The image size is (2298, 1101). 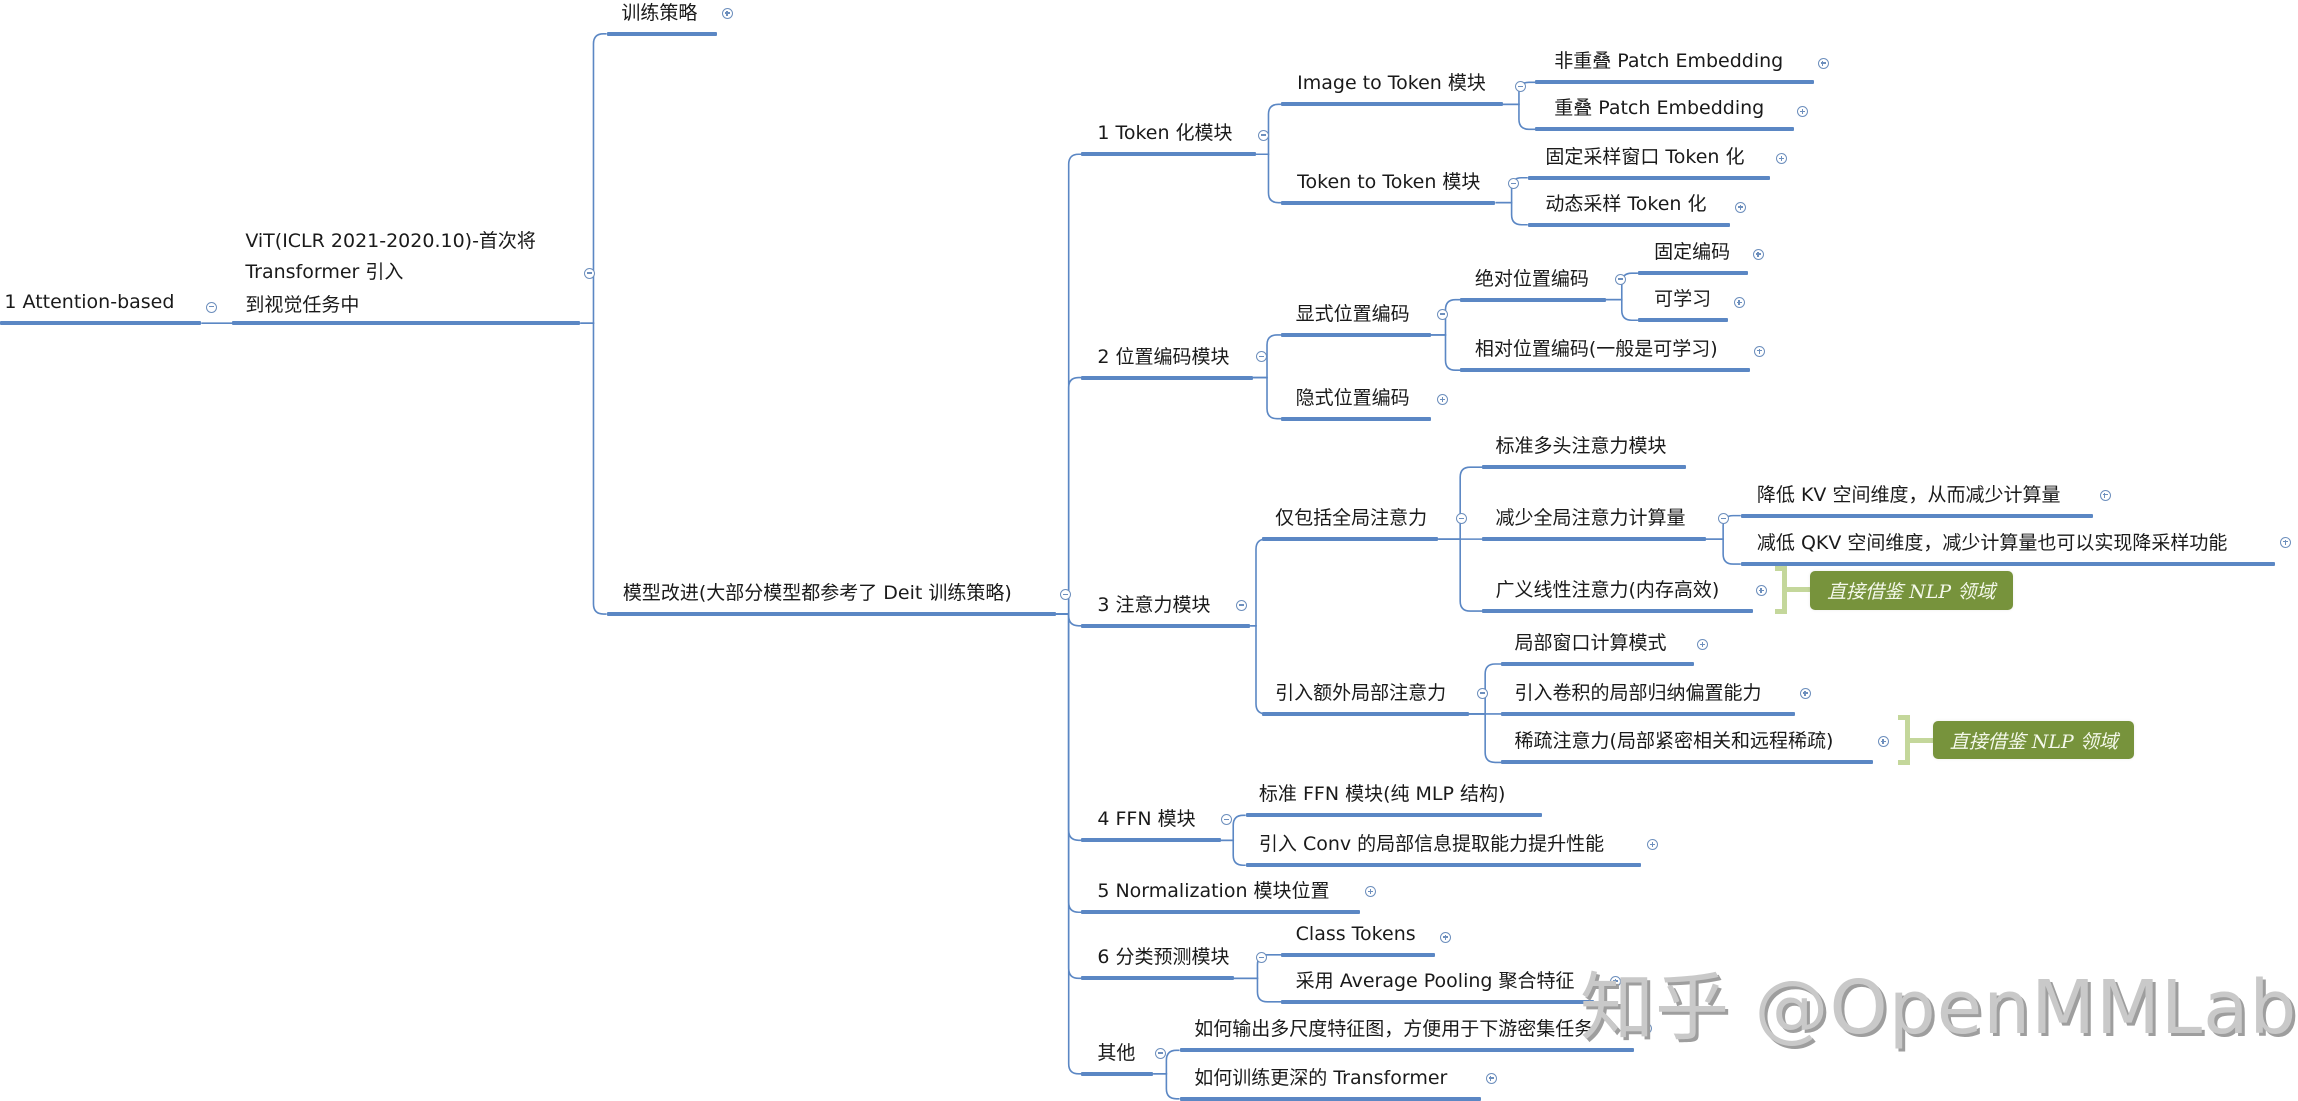 What do you see at coordinates (1146, 819) in the screenshot?
I see `node-label: 4 FFN 模块` at bounding box center [1146, 819].